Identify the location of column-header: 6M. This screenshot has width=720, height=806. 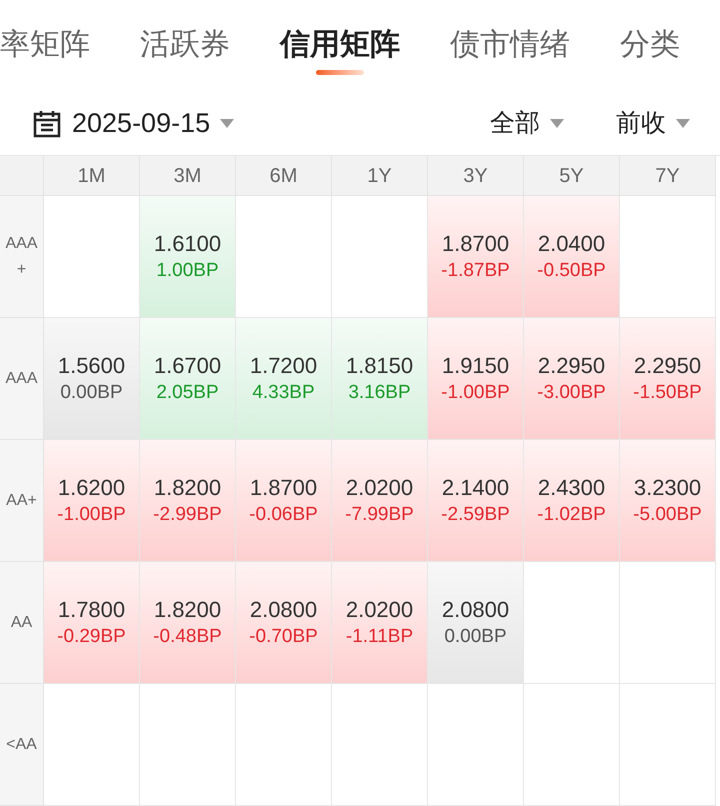
(284, 176).